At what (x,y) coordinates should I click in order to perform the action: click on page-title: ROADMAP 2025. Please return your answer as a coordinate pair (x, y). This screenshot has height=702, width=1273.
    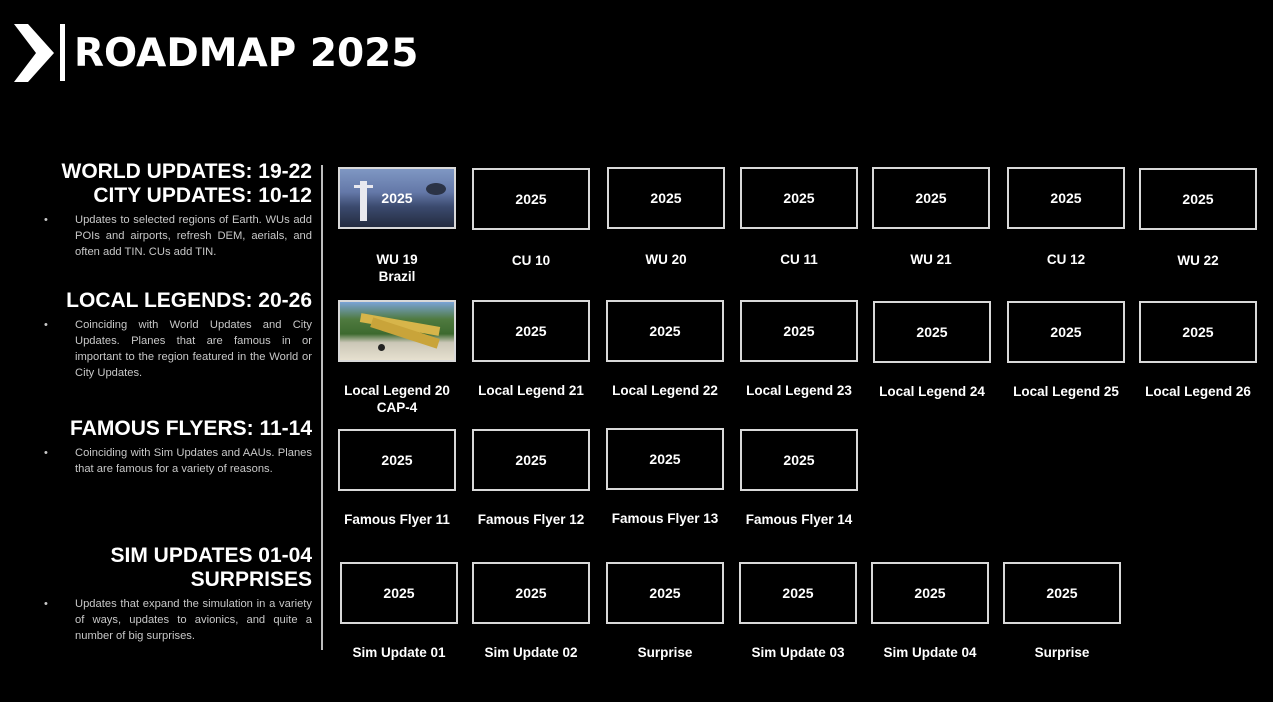
    Looking at the image, I should click on (246, 53).